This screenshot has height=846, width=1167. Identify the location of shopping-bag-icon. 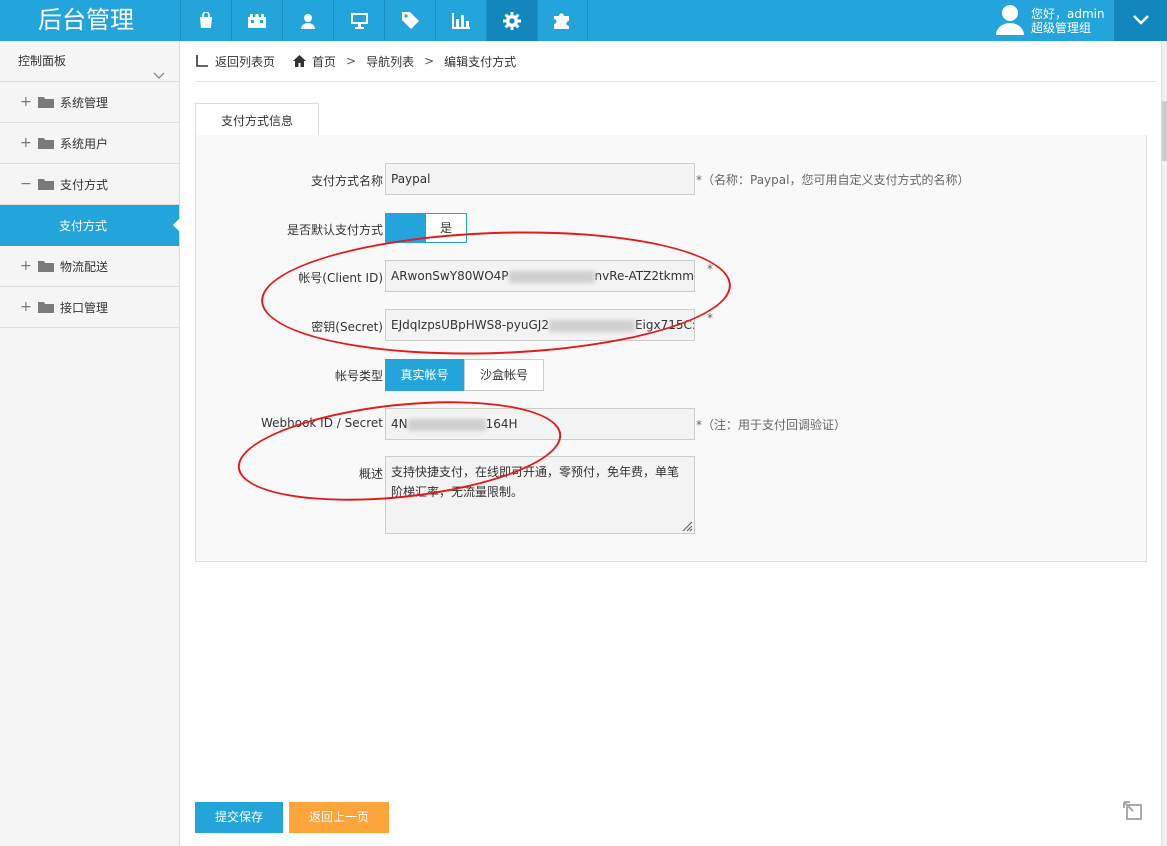
(205, 20).